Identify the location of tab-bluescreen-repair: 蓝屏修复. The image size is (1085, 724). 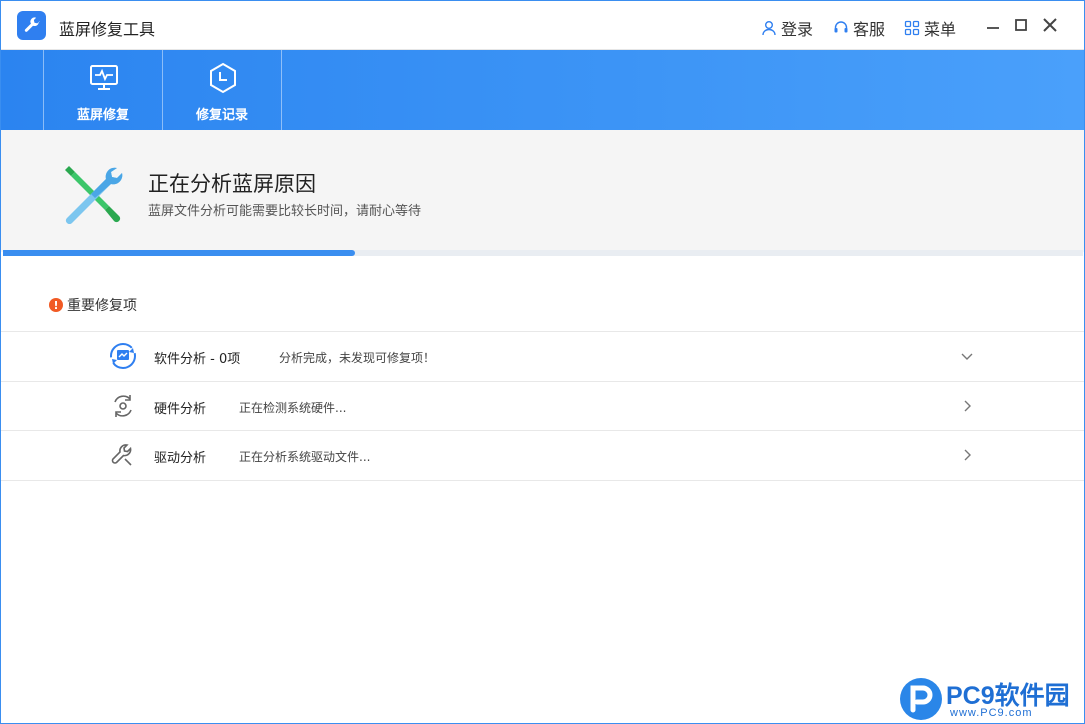
(102, 90).